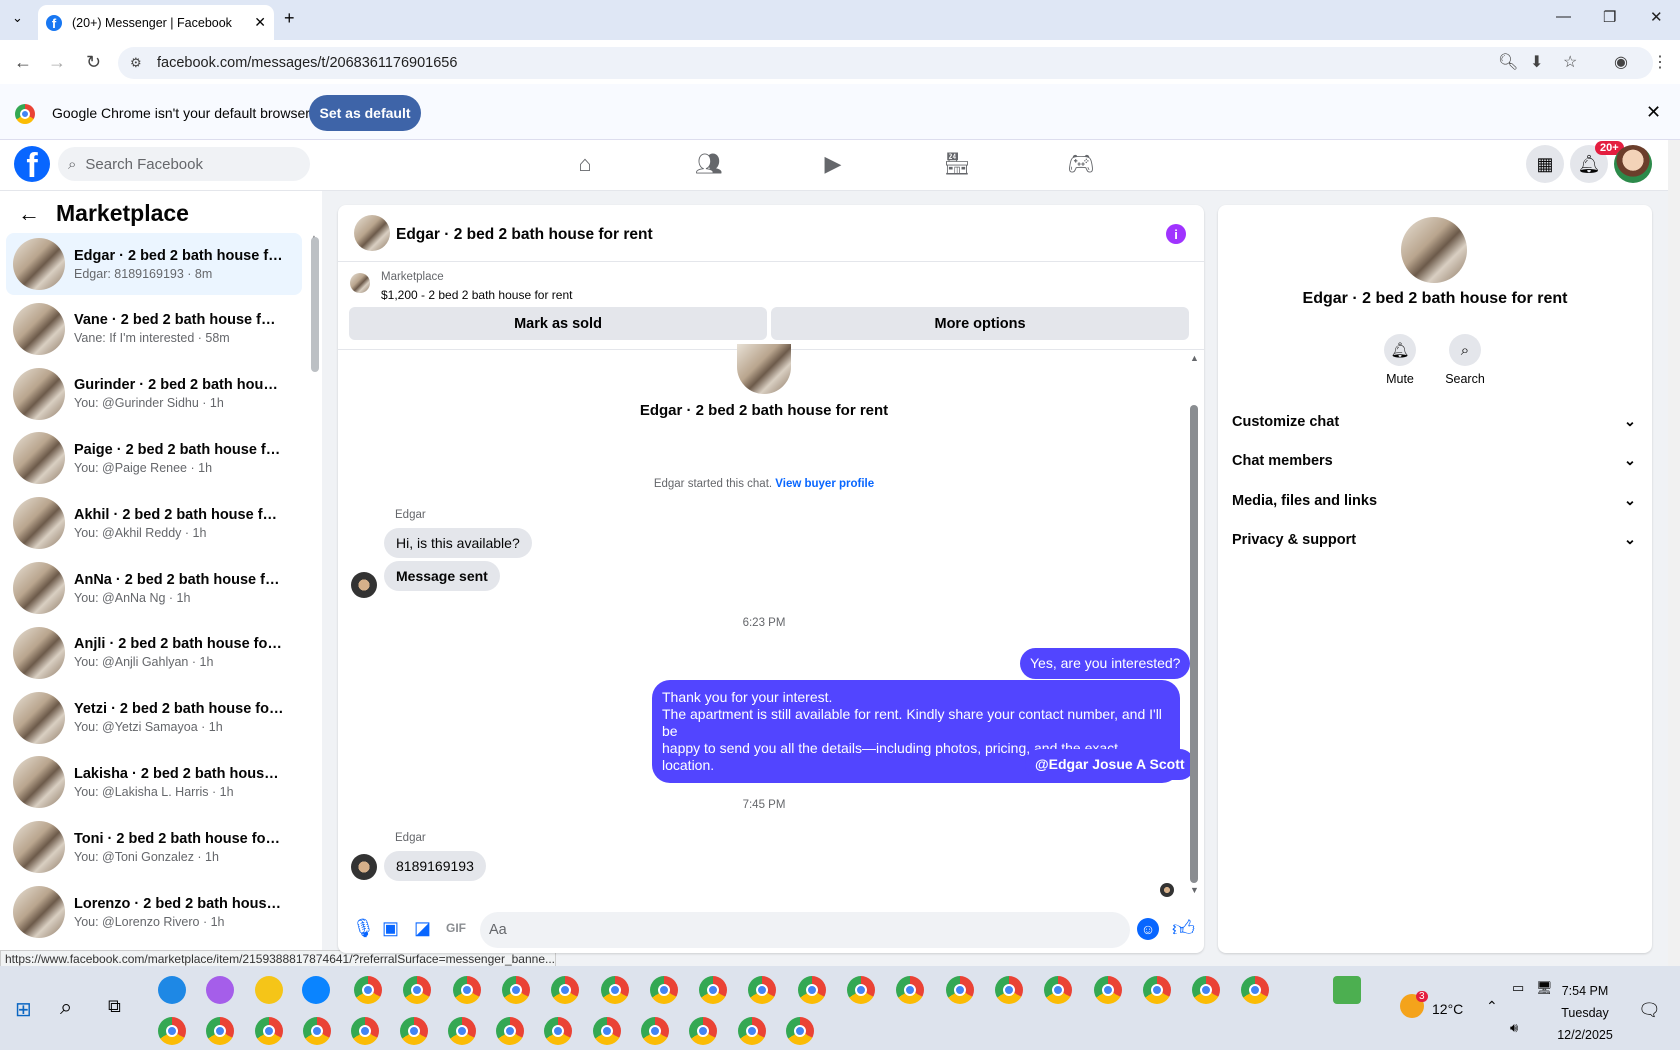  What do you see at coordinates (390, 928) in the screenshot?
I see `photo-icon: ▣` at bounding box center [390, 928].